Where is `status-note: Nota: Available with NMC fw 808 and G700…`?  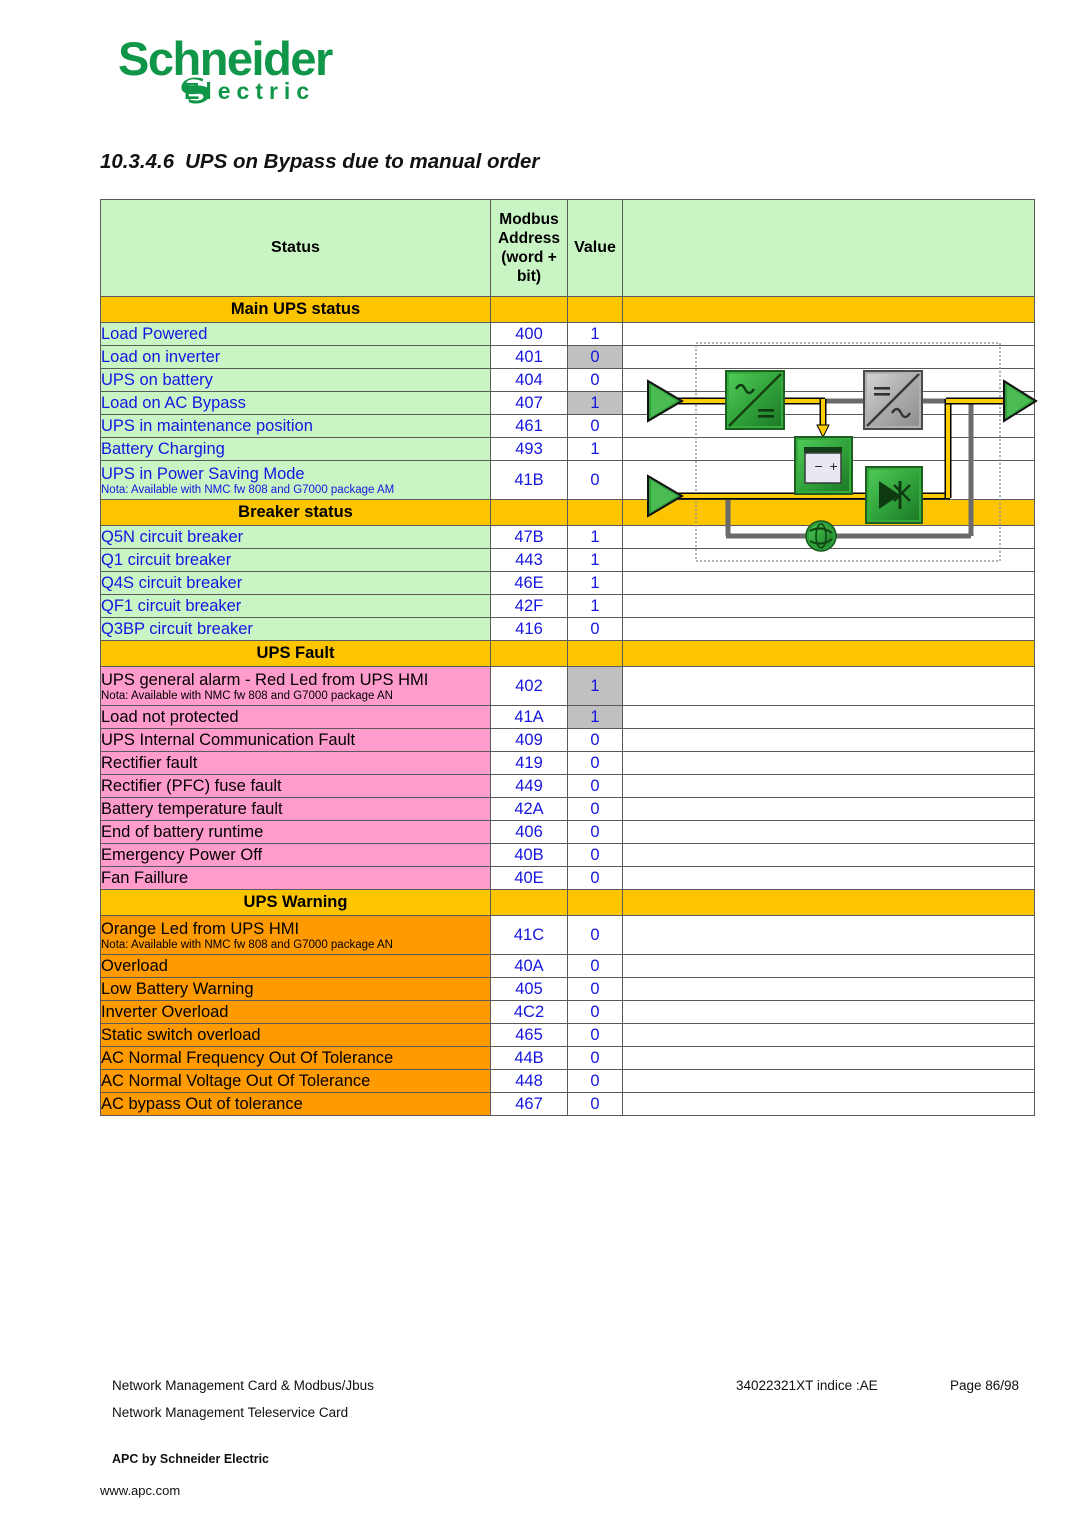
status-note: Nota: Available with NMC fw 808 and G700… is located at coordinates (247, 944).